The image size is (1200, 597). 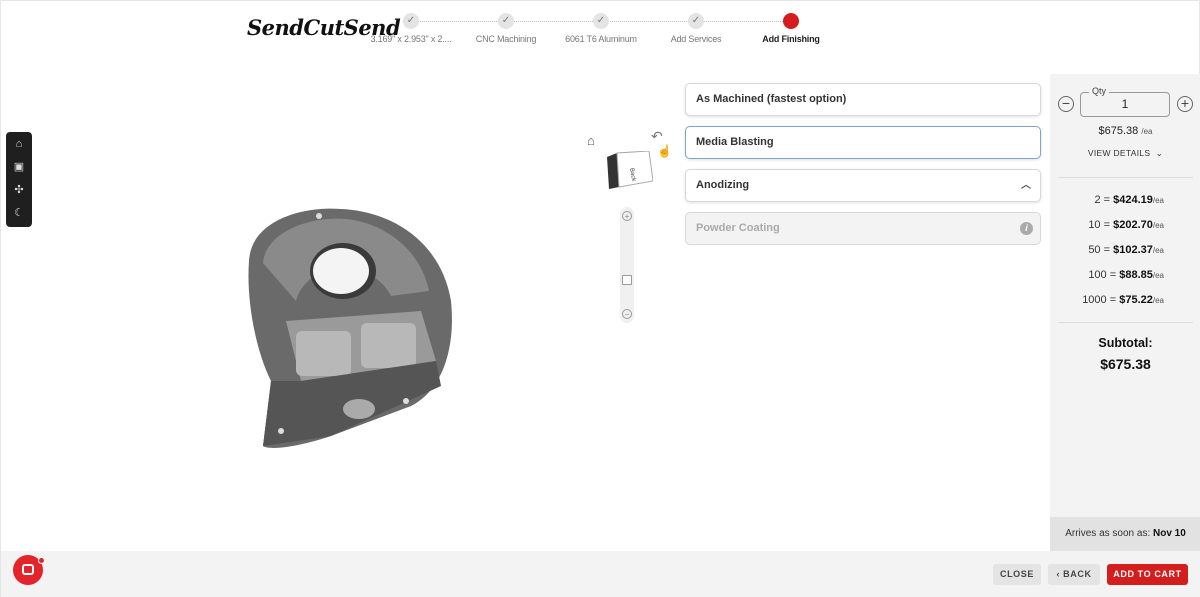 I want to click on price-tier: 1000 = $75.22/ea, so click(x=1123, y=300).